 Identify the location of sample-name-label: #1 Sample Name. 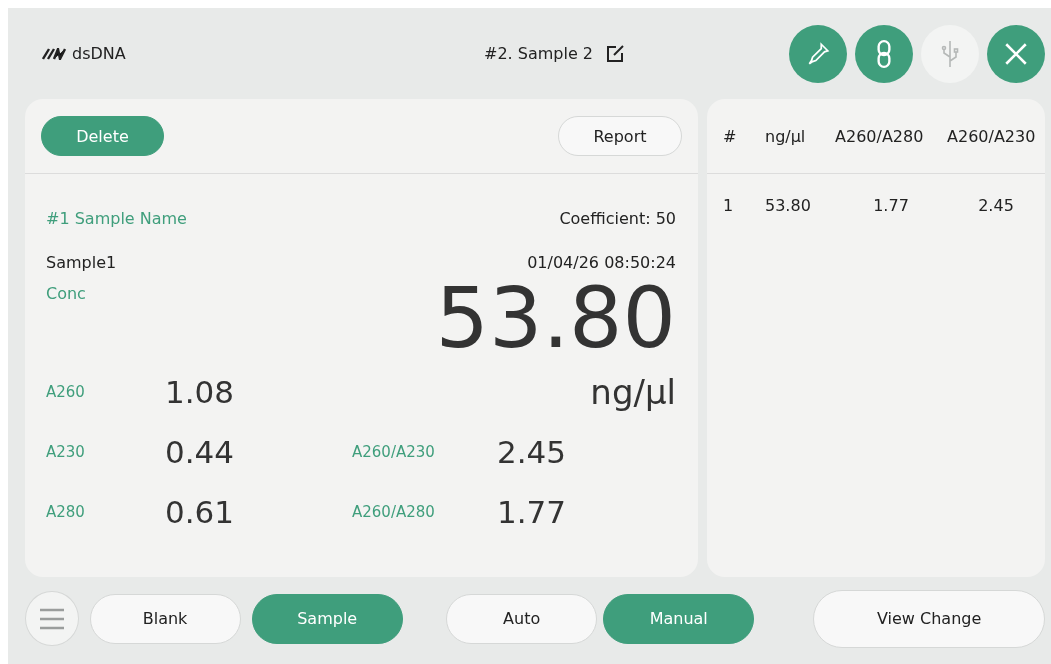
(116, 218).